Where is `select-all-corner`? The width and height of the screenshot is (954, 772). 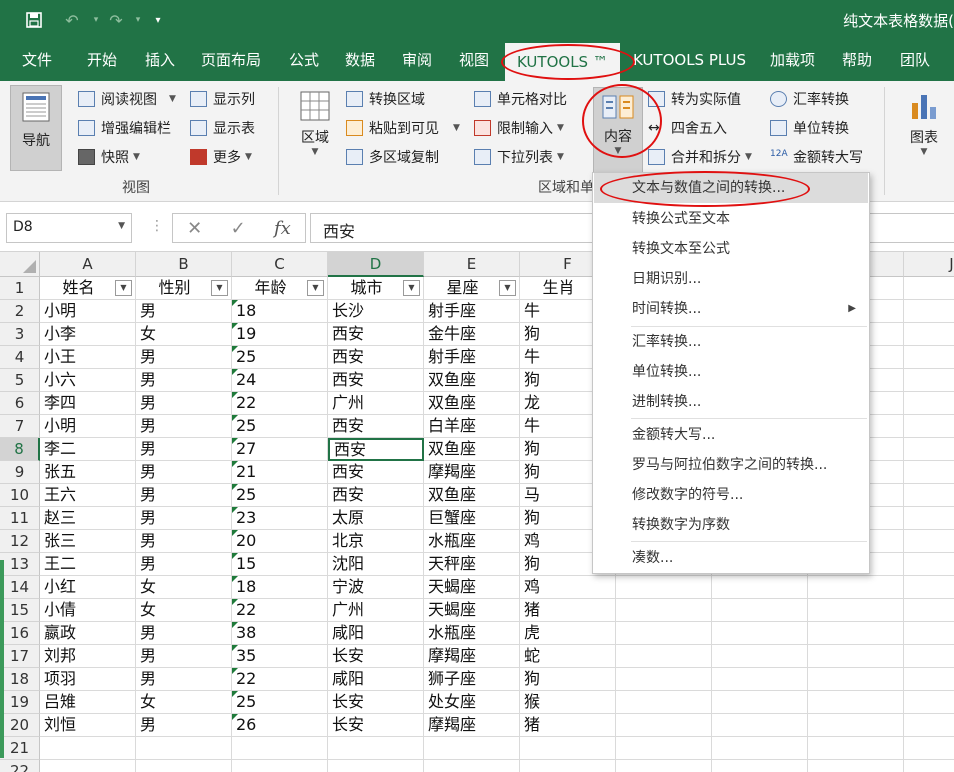
select-all-corner is located at coordinates (20, 264).